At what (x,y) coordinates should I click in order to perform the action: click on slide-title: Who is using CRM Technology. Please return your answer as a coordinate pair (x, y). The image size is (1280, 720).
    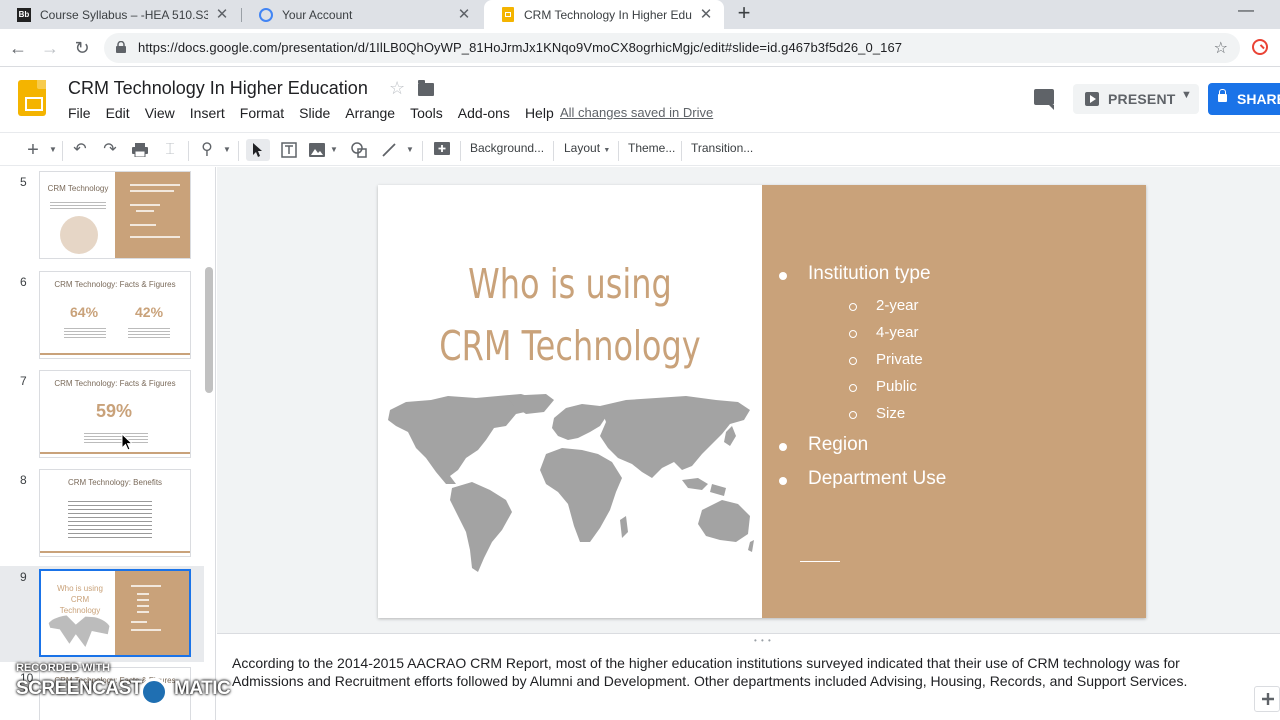
    Looking at the image, I should click on (570, 315).